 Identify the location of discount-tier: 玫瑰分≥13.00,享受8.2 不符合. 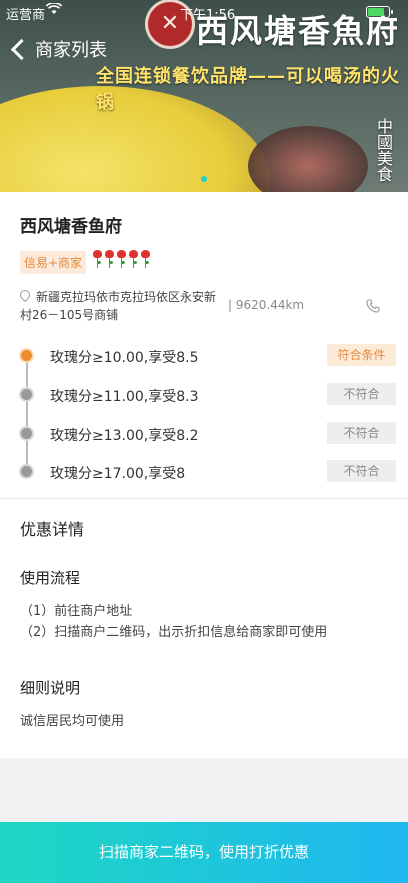
(204, 434).